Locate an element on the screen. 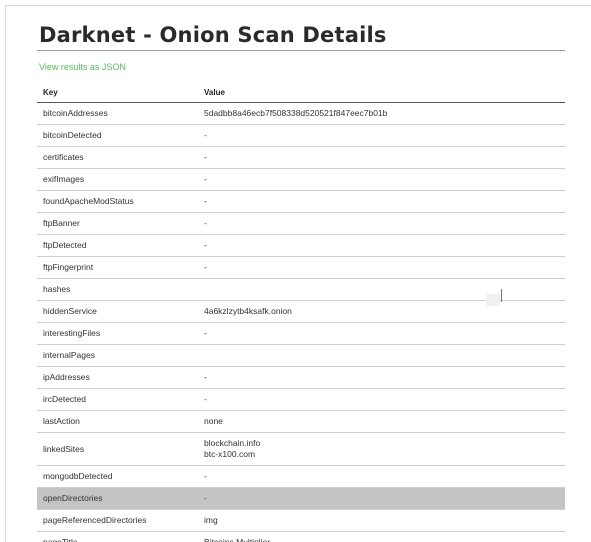  table-row: ipAddresses - is located at coordinates (301, 377).